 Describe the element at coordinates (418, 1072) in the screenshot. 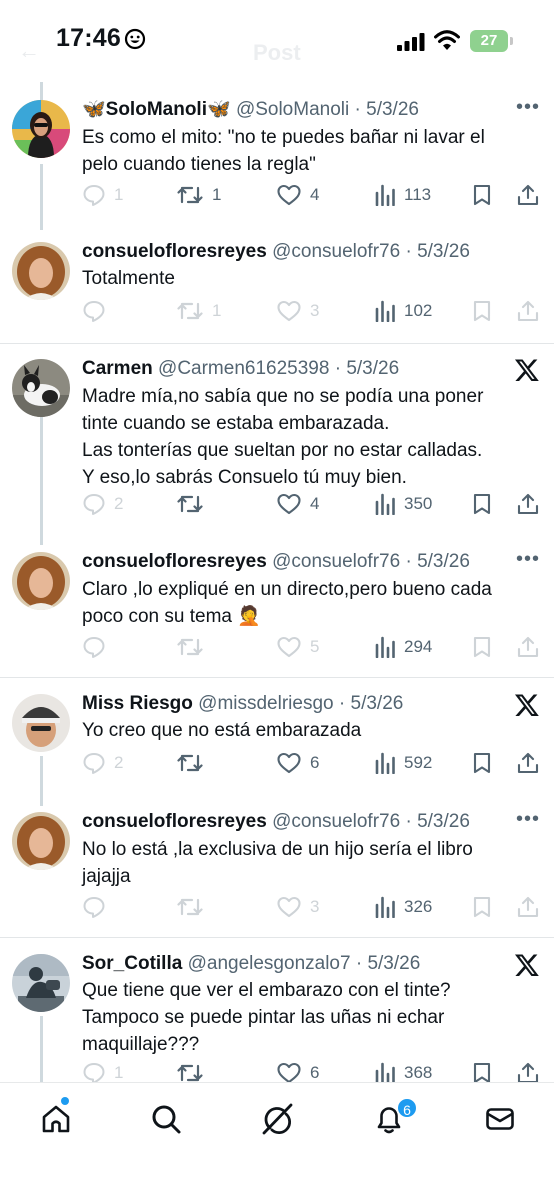

I see `views-count: 368` at that location.